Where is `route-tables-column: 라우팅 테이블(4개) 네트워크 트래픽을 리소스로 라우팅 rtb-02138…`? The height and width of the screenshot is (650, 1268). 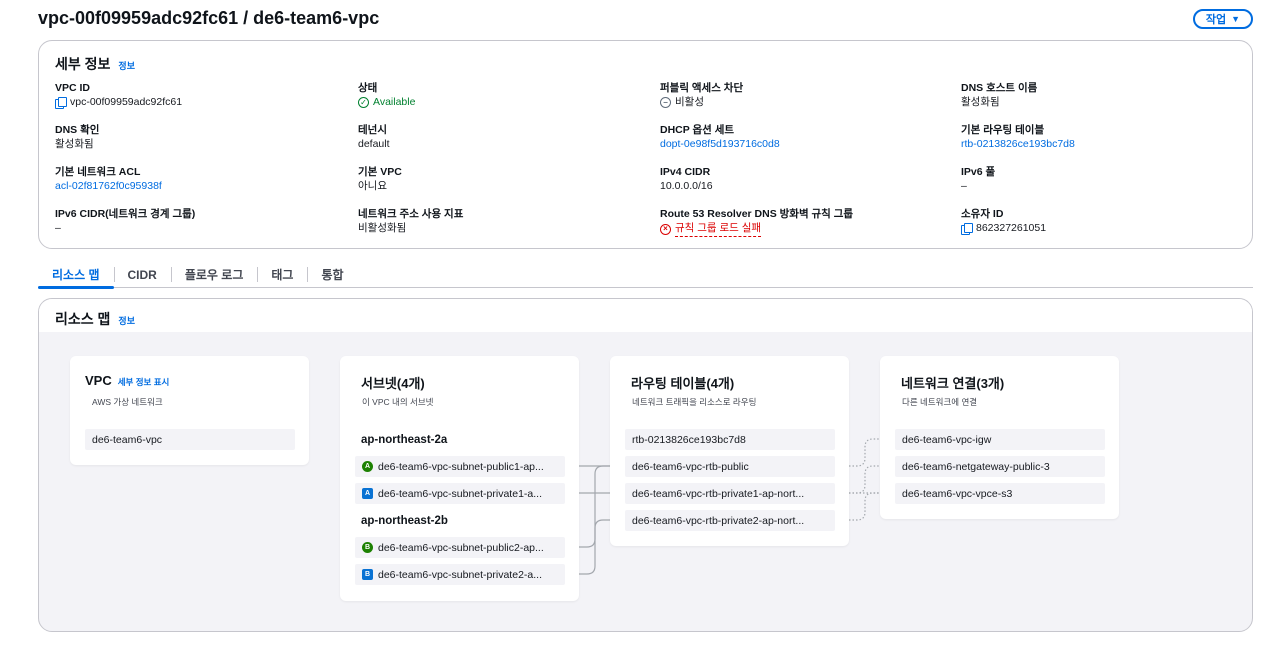 route-tables-column: 라우팅 테이블(4개) 네트워크 트래픽을 리소스로 라우팅 rtb-02138… is located at coordinates (729, 451).